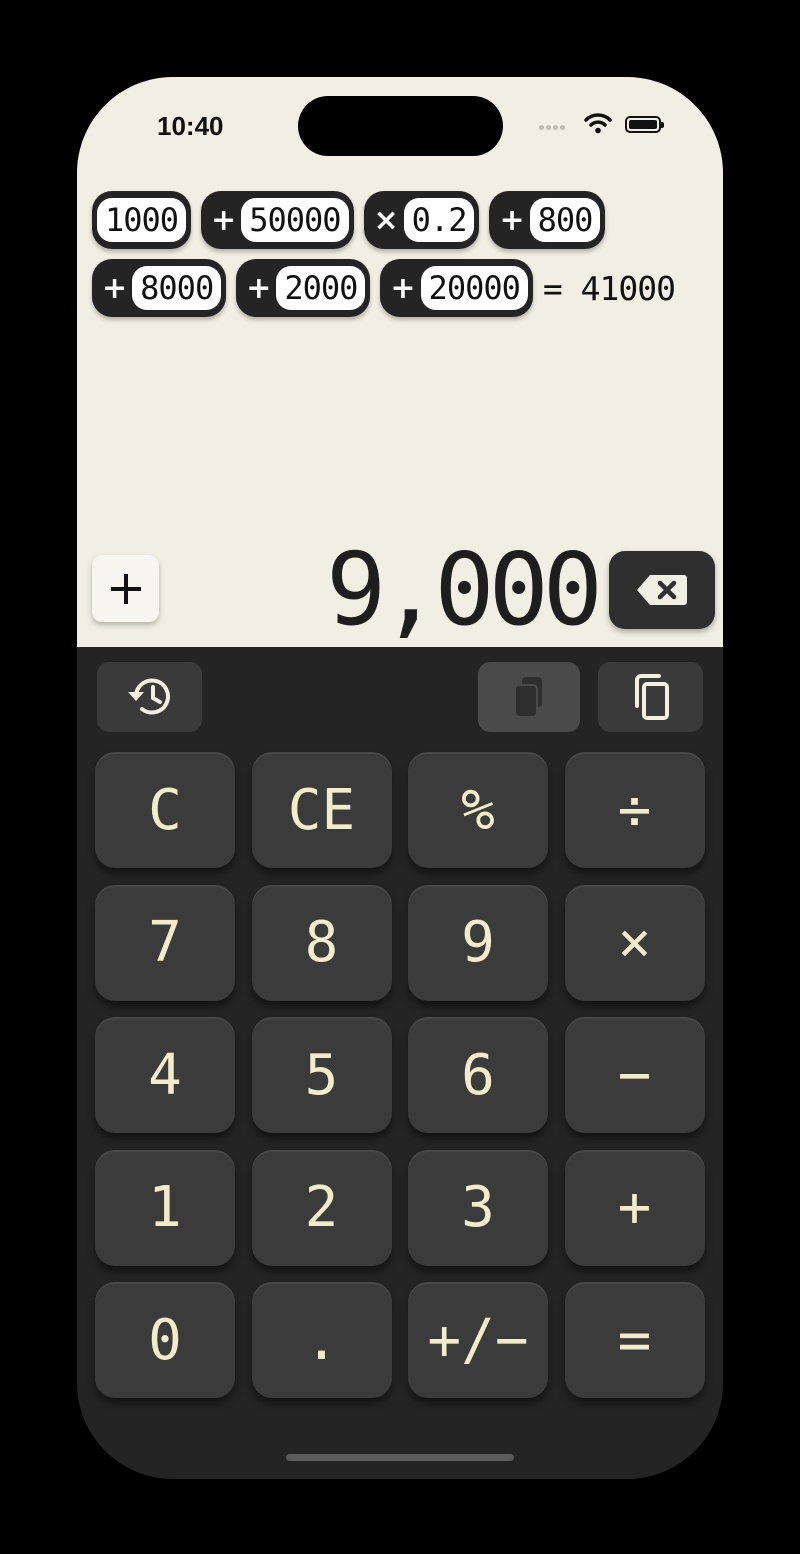 The image size is (800, 1554). Describe the element at coordinates (177, 288) in the screenshot. I see `tape-chip-value: 8000` at that location.